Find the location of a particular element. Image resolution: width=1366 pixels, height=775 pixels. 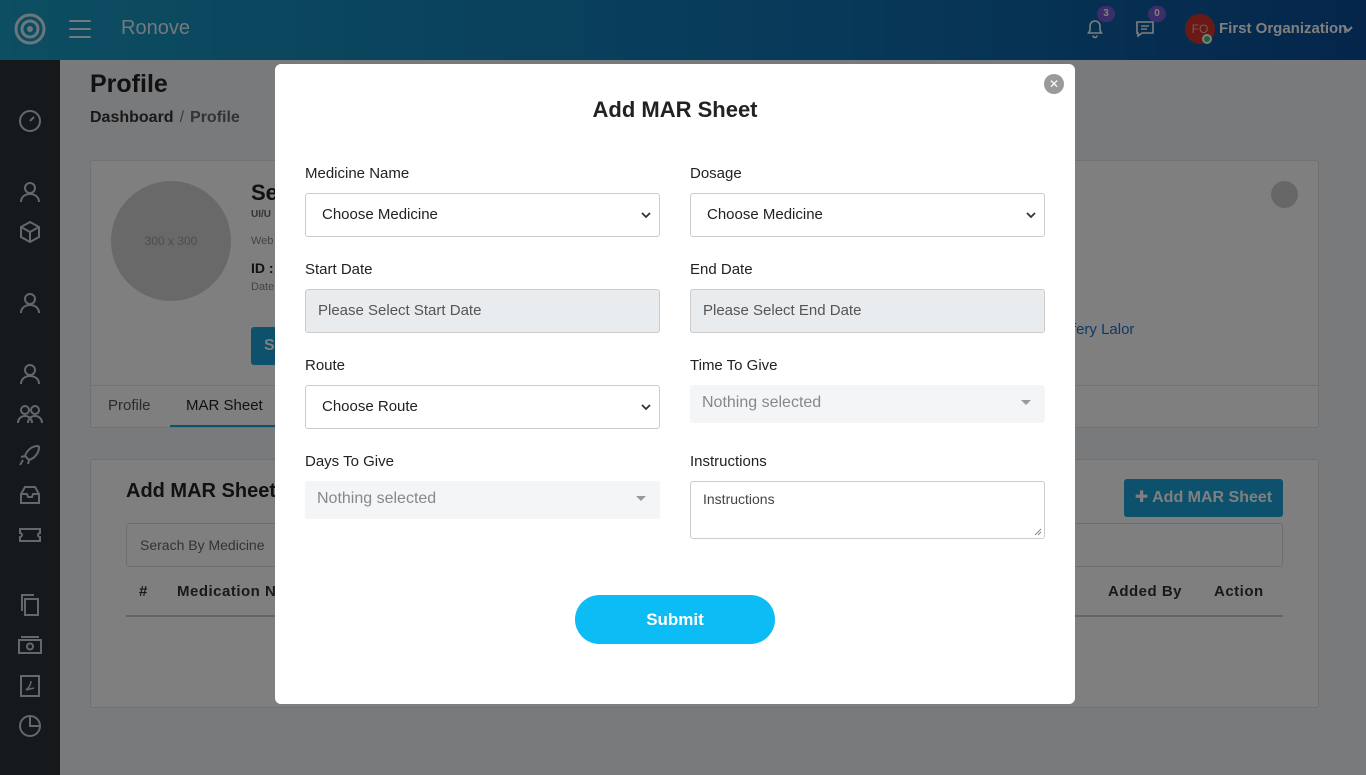

instructions-placeholder: Instructions is located at coordinates (739, 499).